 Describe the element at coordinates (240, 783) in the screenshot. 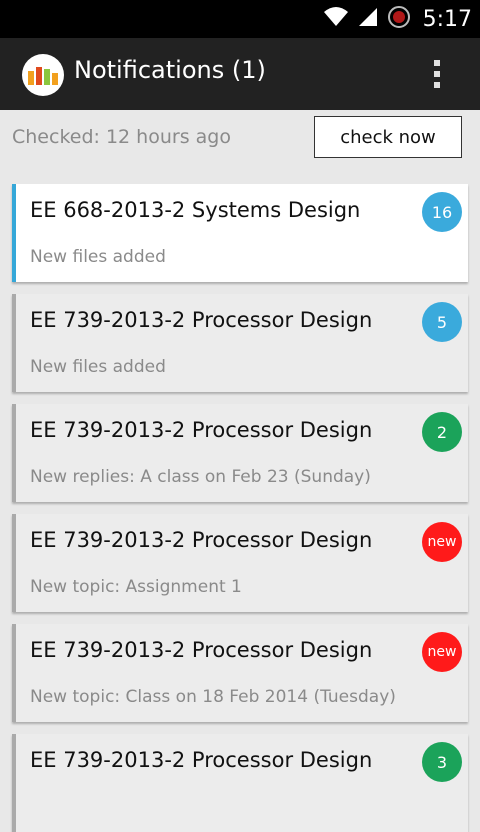

I see `notification-card: EE 739-2013-2 Processor Design 3` at that location.